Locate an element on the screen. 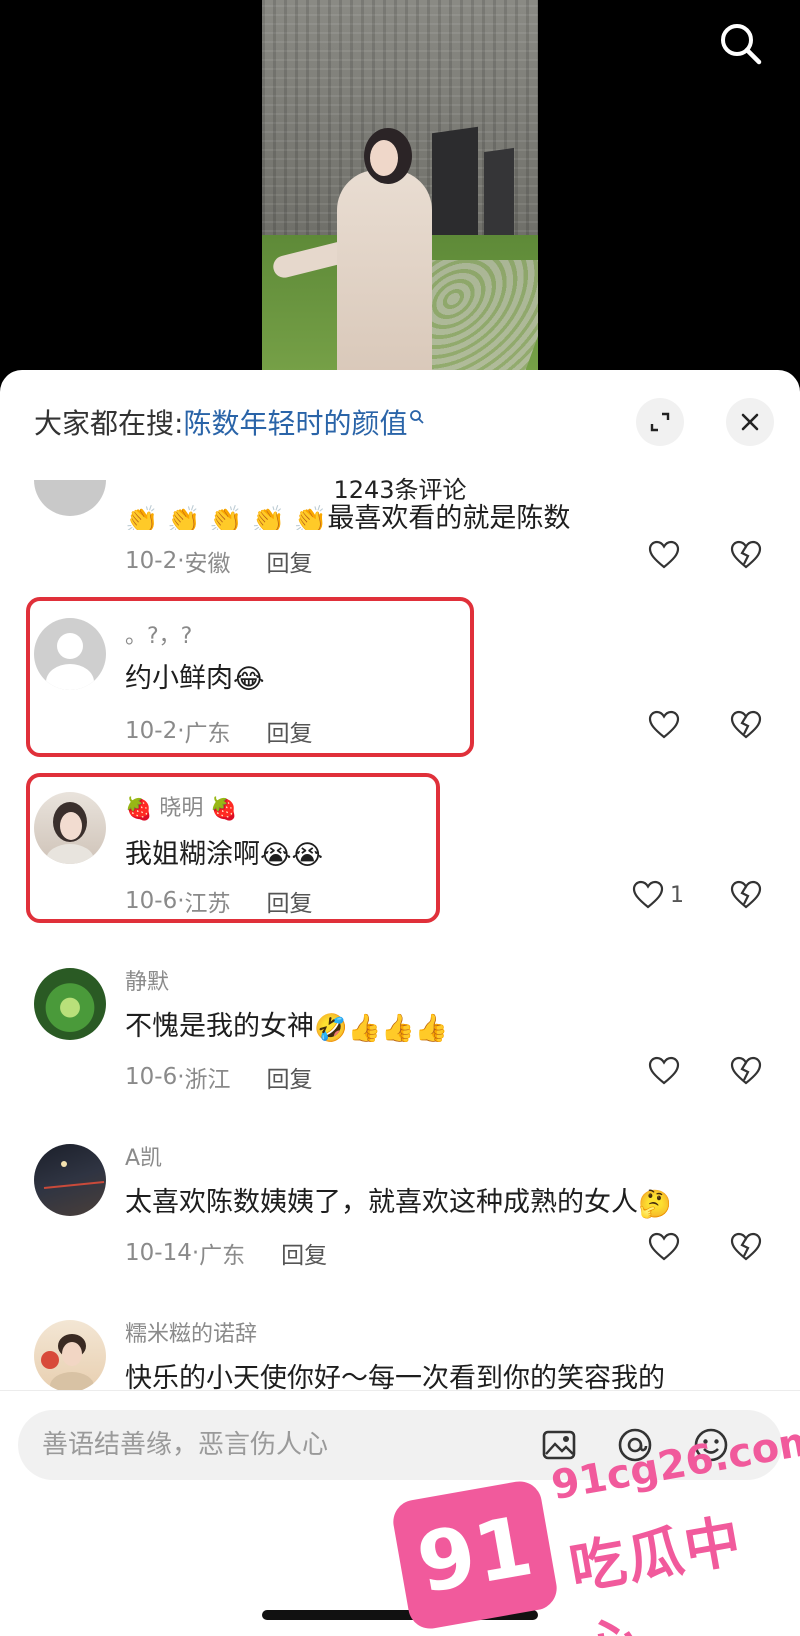  figure-face is located at coordinates (384, 158).